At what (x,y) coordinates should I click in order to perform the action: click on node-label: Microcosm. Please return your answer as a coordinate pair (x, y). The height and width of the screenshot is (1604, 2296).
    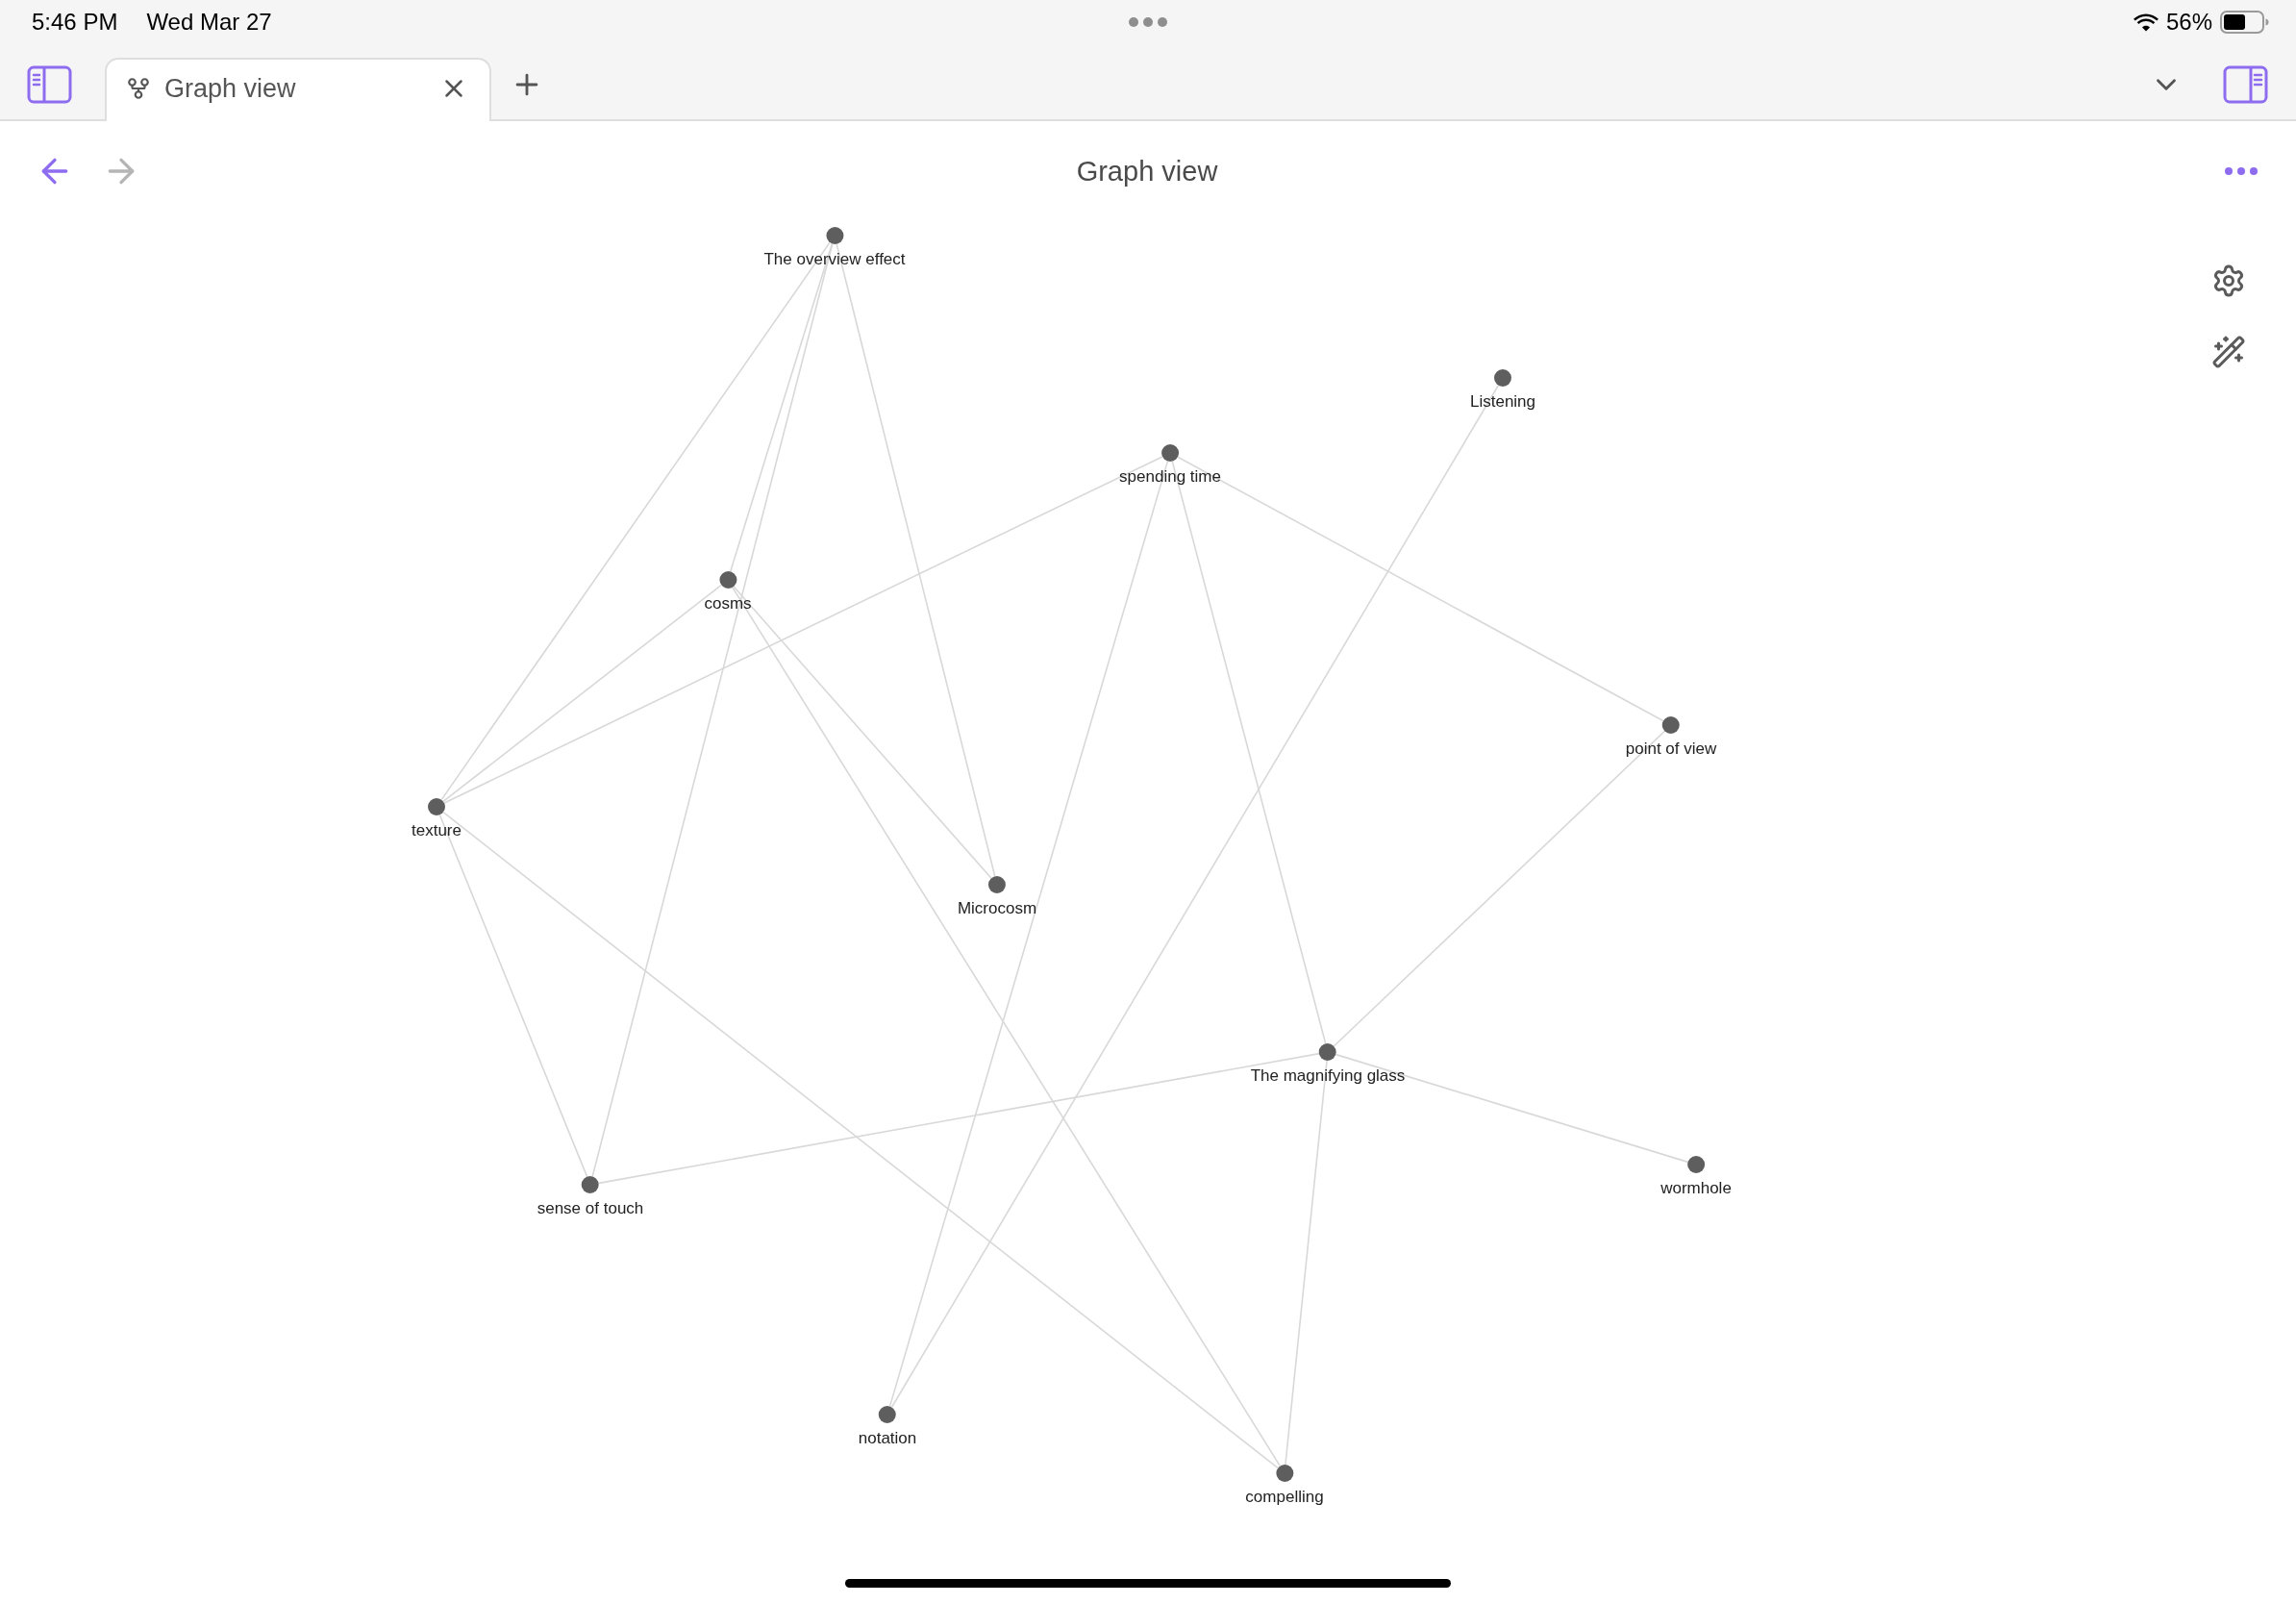
    Looking at the image, I should click on (997, 908).